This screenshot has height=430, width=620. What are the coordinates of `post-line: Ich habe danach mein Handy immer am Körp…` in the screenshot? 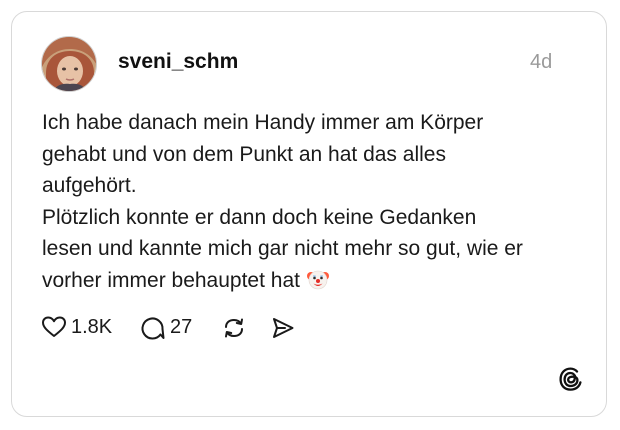 It's located at (263, 122).